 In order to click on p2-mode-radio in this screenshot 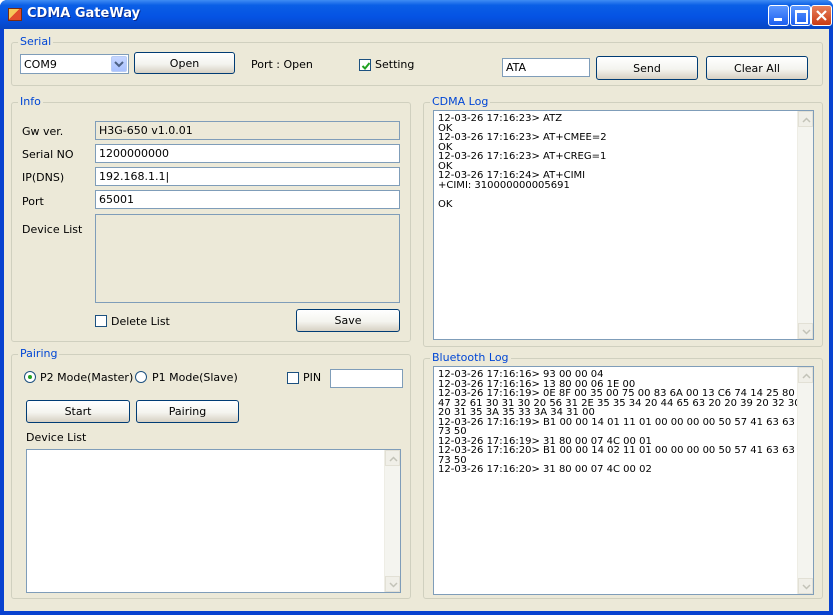, I will do `click(30, 377)`.